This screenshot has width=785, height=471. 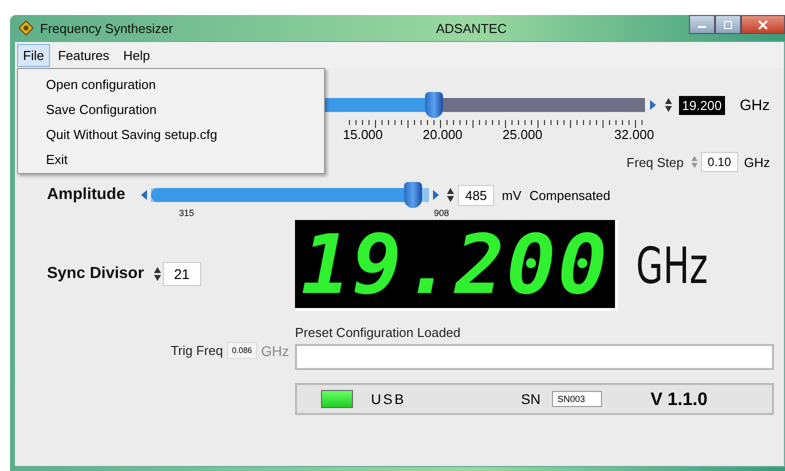 What do you see at coordinates (442, 213) in the screenshot?
I see `max-label: 908` at bounding box center [442, 213].